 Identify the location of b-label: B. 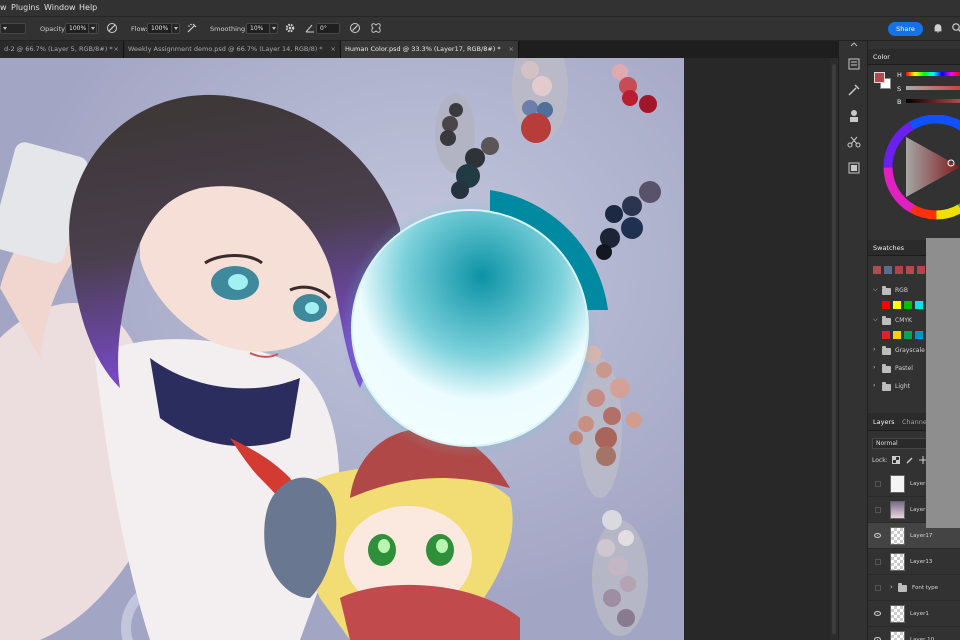
(899, 102).